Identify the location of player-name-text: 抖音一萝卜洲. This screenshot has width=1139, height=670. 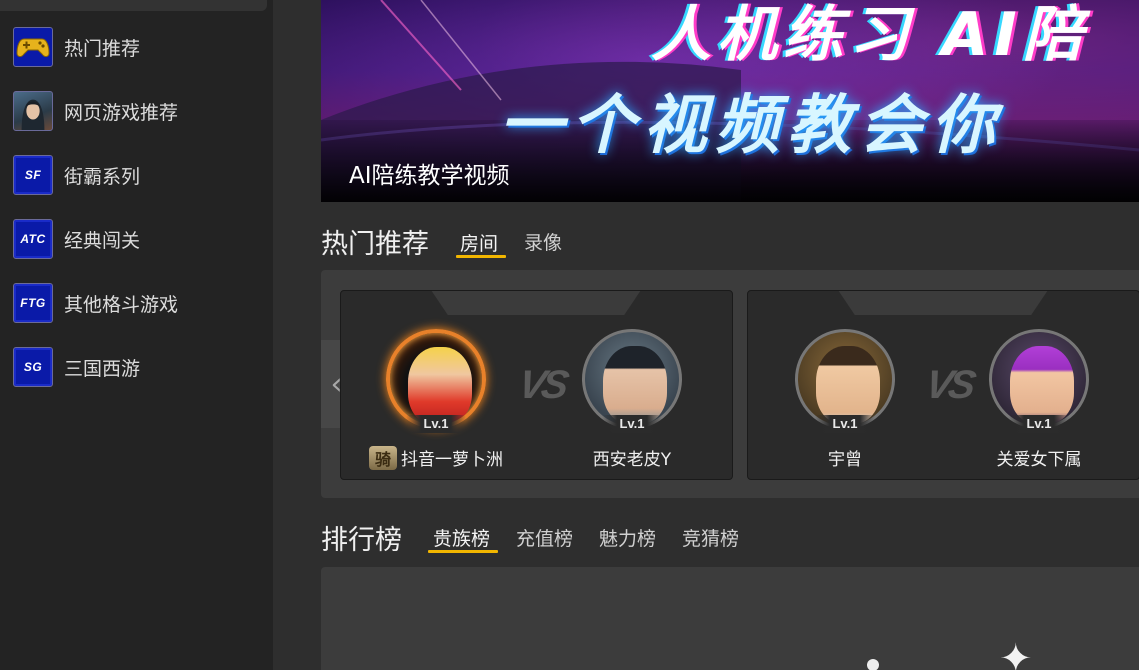
(452, 460).